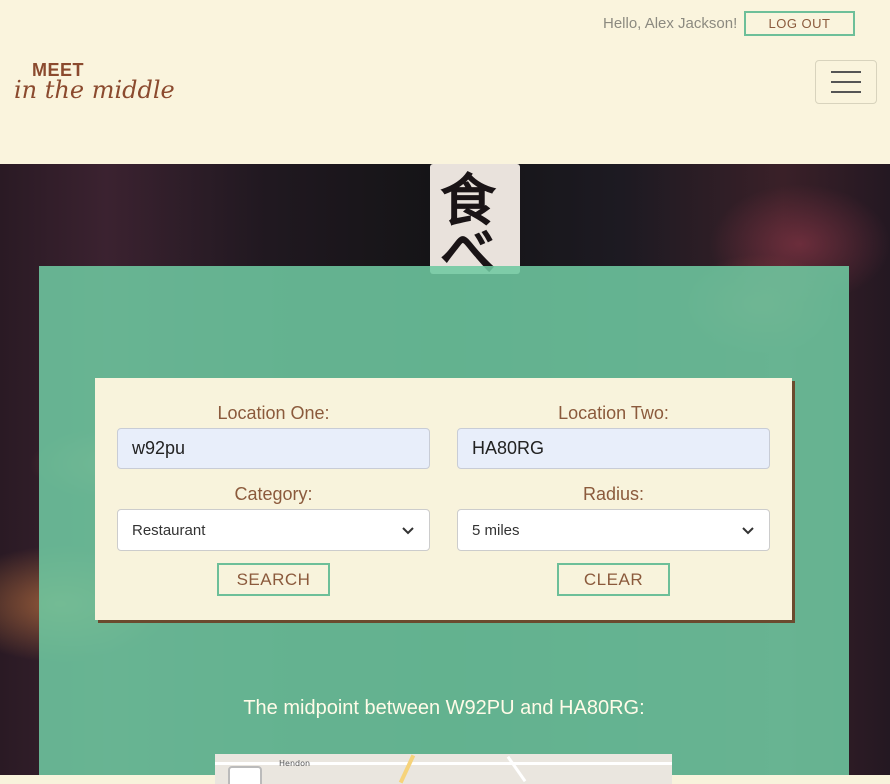 This screenshot has height=784, width=890. I want to click on location-one-input: w92pu, so click(273, 448).